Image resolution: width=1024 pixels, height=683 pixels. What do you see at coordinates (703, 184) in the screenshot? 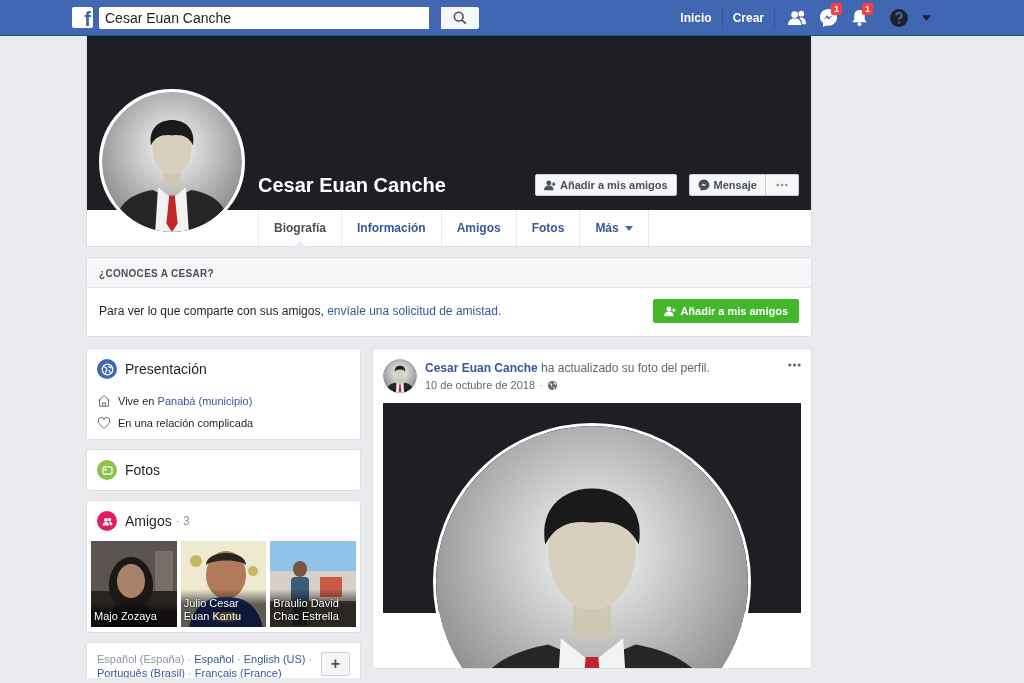
I see `messenger-icon` at bounding box center [703, 184].